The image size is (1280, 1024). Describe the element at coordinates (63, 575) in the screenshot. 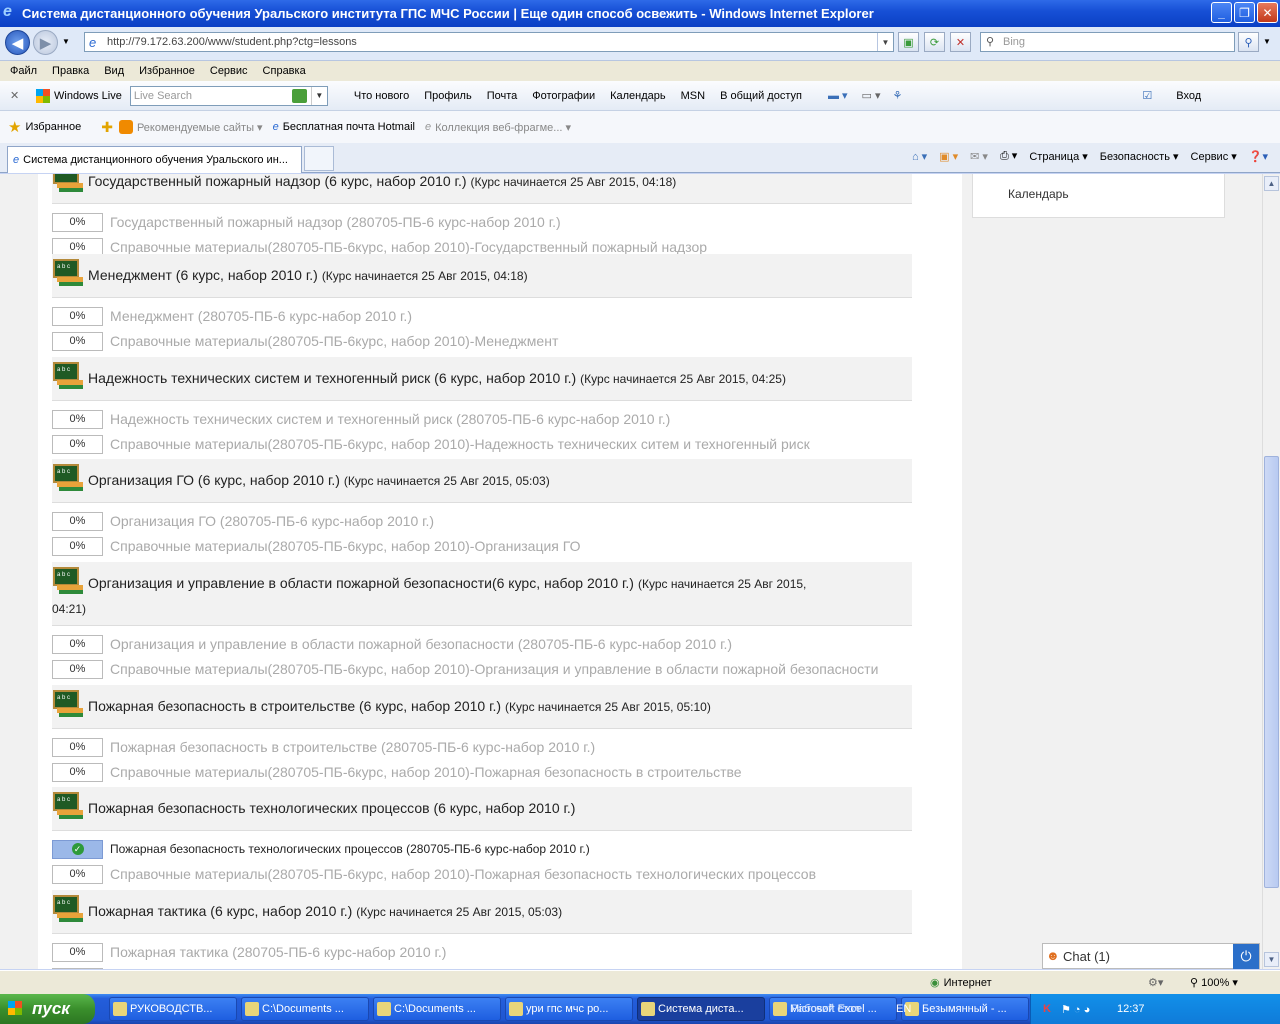

I see `svg-text: a b c` at that location.